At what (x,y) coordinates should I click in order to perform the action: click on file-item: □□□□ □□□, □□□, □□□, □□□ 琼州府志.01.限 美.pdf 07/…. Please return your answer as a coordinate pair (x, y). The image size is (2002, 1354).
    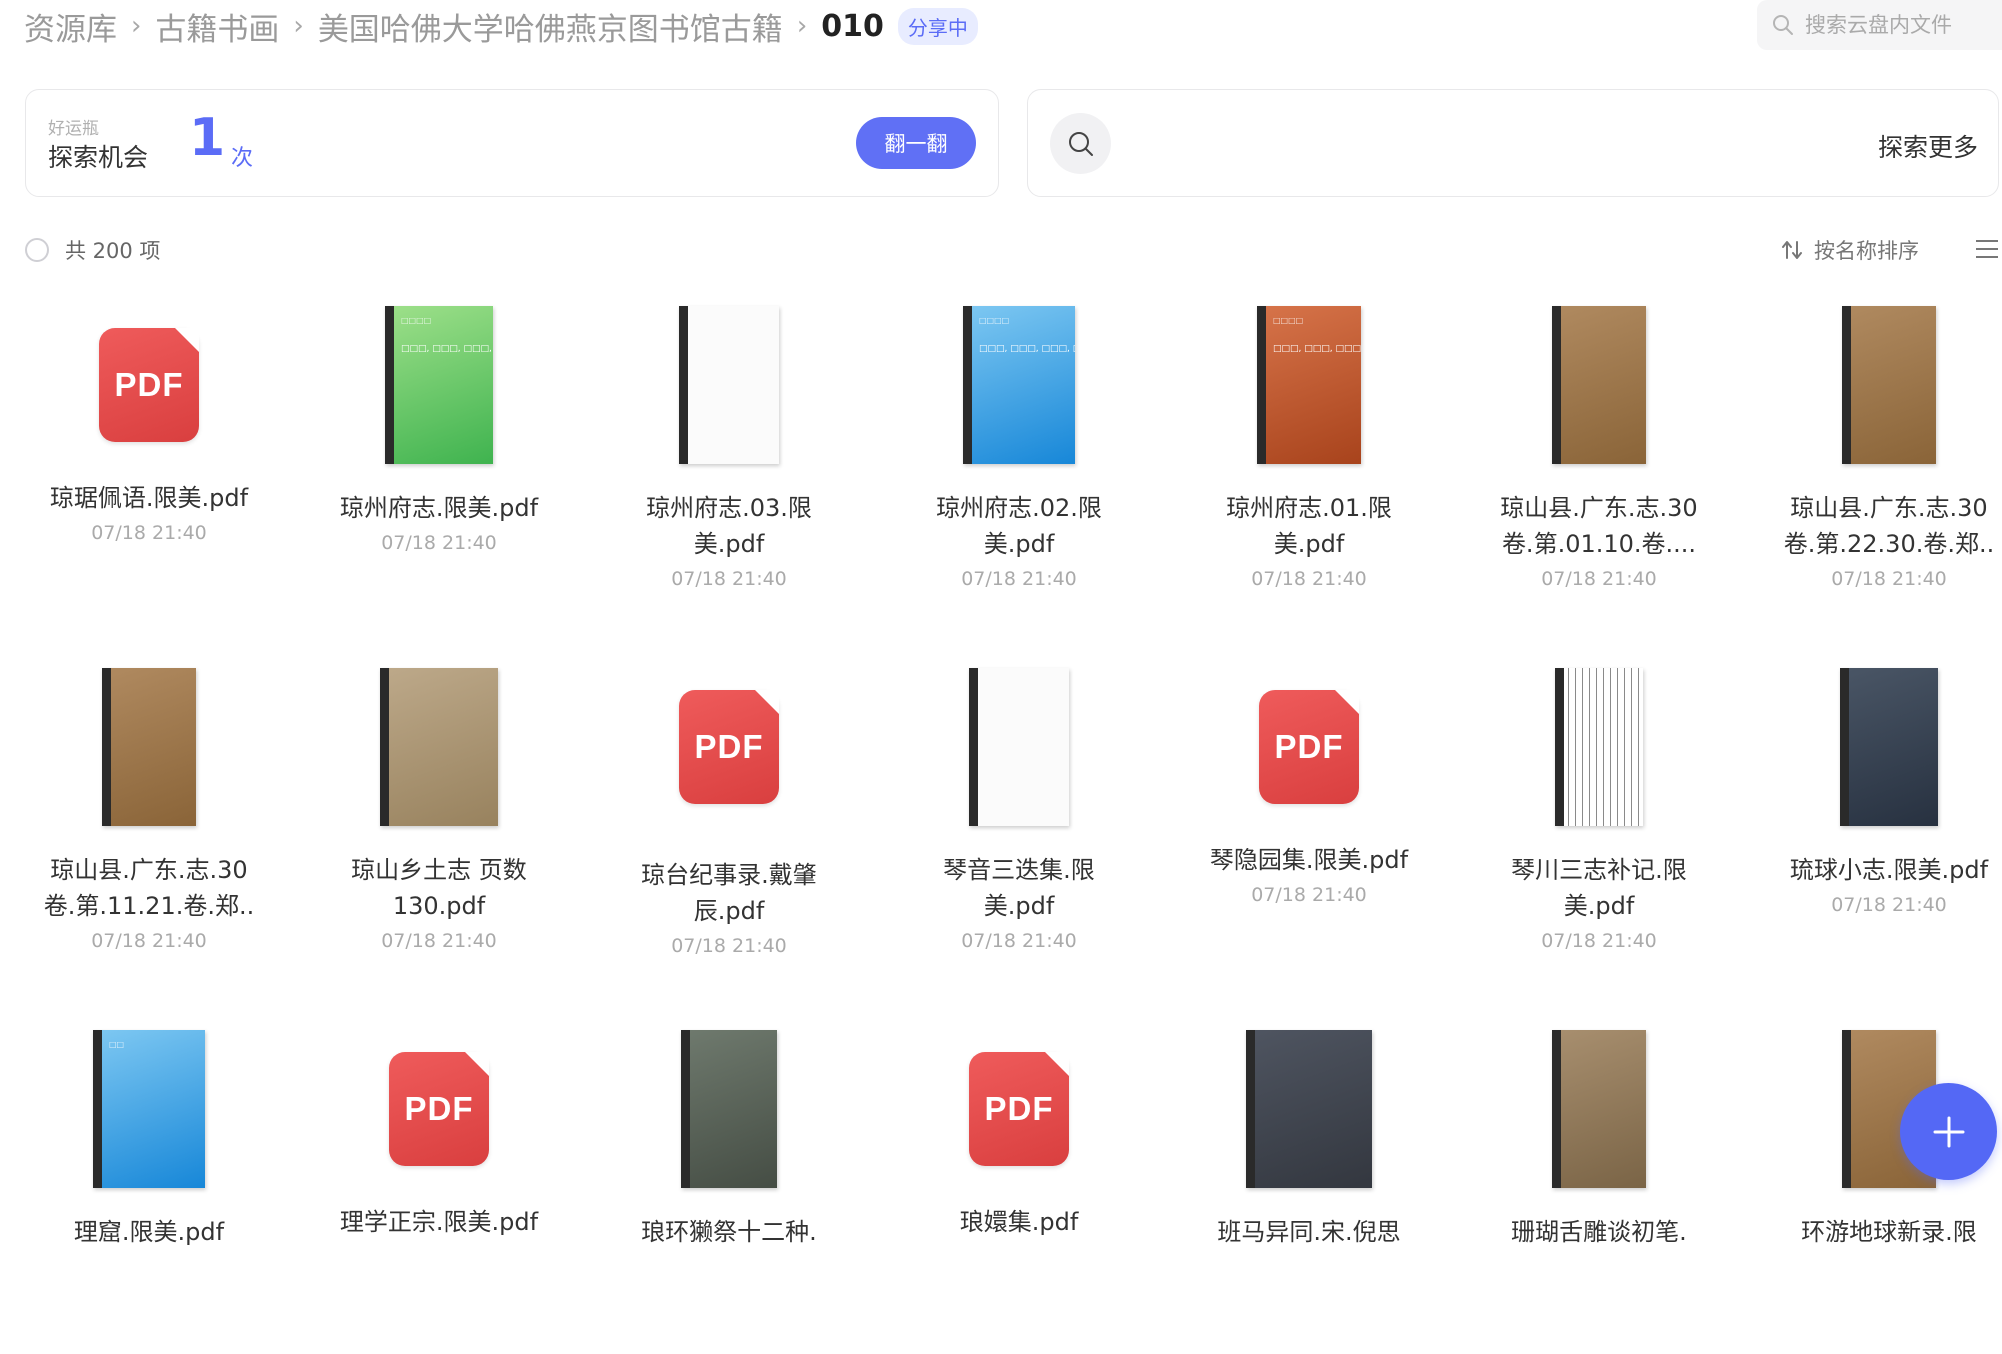
    Looking at the image, I should click on (1309, 465).